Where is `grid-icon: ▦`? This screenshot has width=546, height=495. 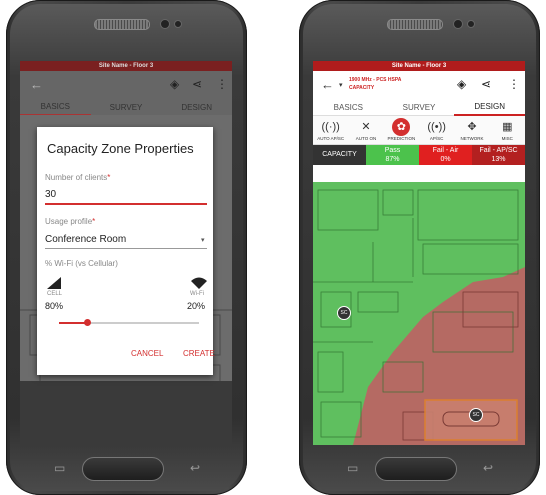
grid-icon: ▦ is located at coordinates (507, 127).